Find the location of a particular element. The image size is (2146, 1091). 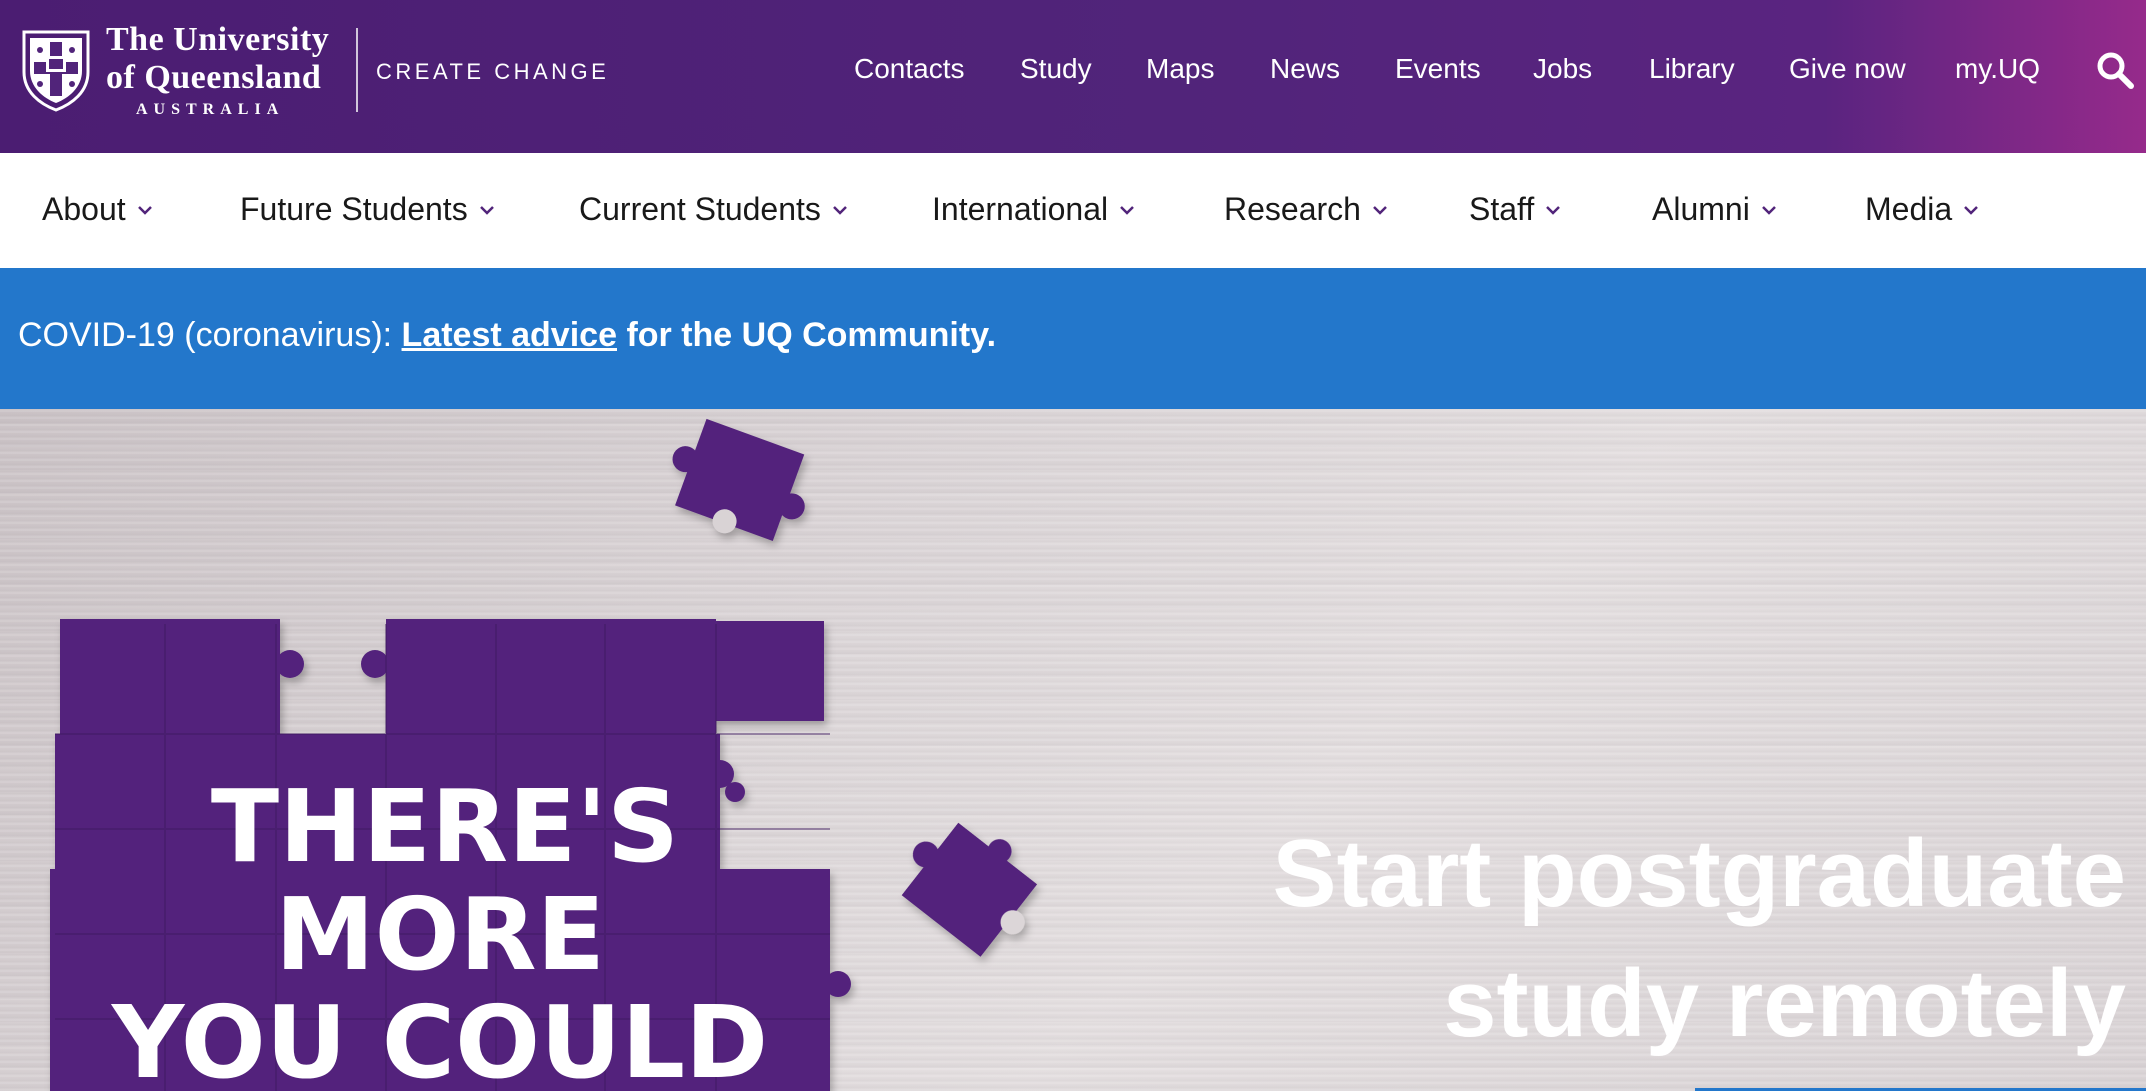

alert-prefix: COVID-19 (coronavirus): is located at coordinates (210, 335).